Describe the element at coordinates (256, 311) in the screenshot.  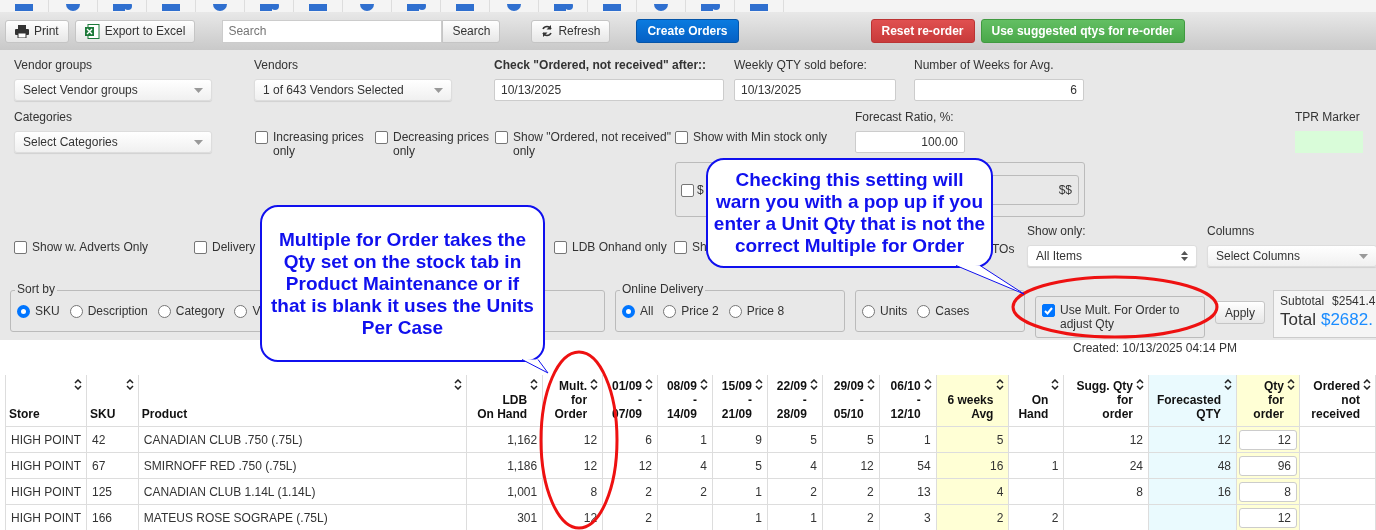
I see `radio-label: V` at that location.